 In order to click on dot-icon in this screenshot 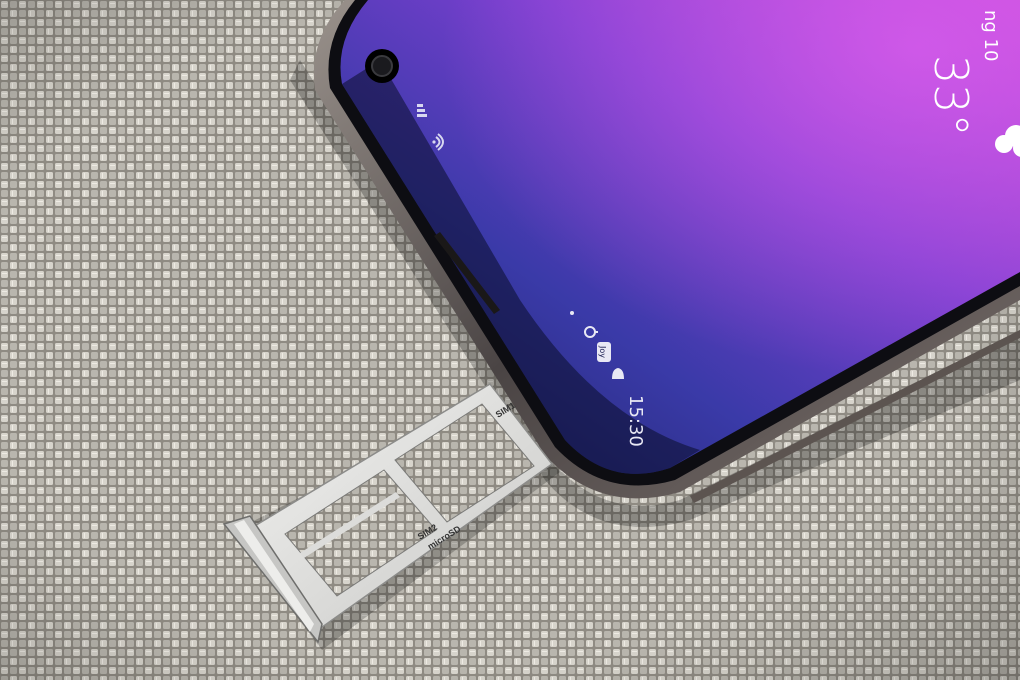, I will do `click(572, 313)`.